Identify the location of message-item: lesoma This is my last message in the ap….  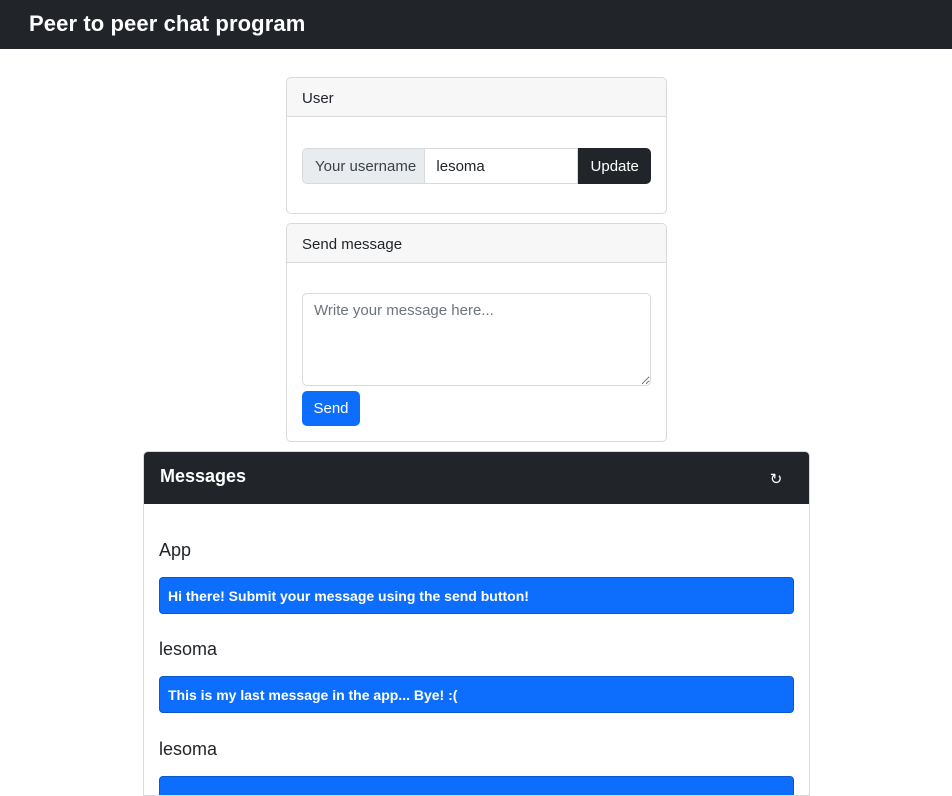
(476, 676).